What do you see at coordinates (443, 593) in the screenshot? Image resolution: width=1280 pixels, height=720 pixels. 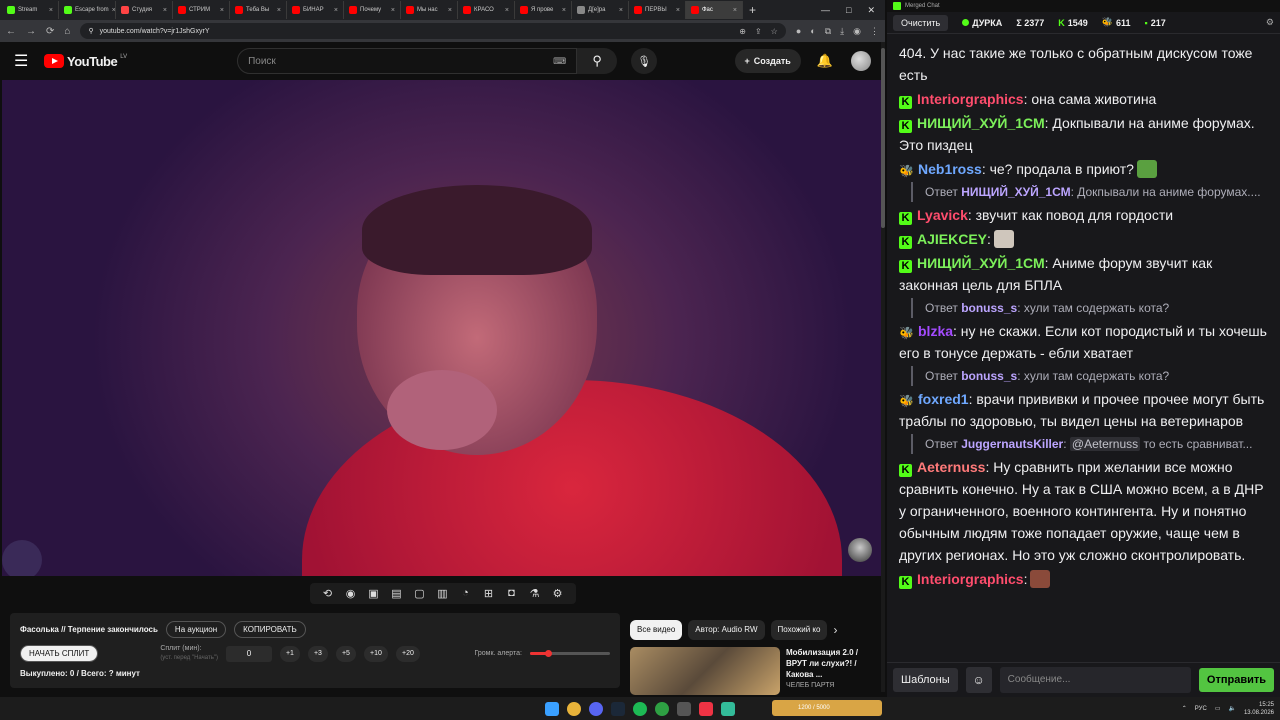 I see `frame-icon: ▥` at bounding box center [443, 593].